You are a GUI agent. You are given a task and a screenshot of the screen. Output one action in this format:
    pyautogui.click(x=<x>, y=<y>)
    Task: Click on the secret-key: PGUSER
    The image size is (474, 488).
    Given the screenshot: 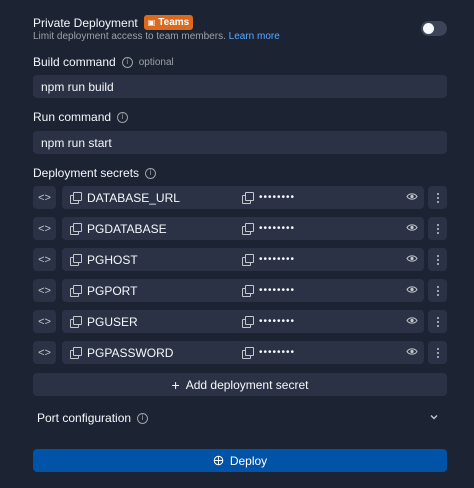 What is the action you would take?
    pyautogui.click(x=112, y=321)
    